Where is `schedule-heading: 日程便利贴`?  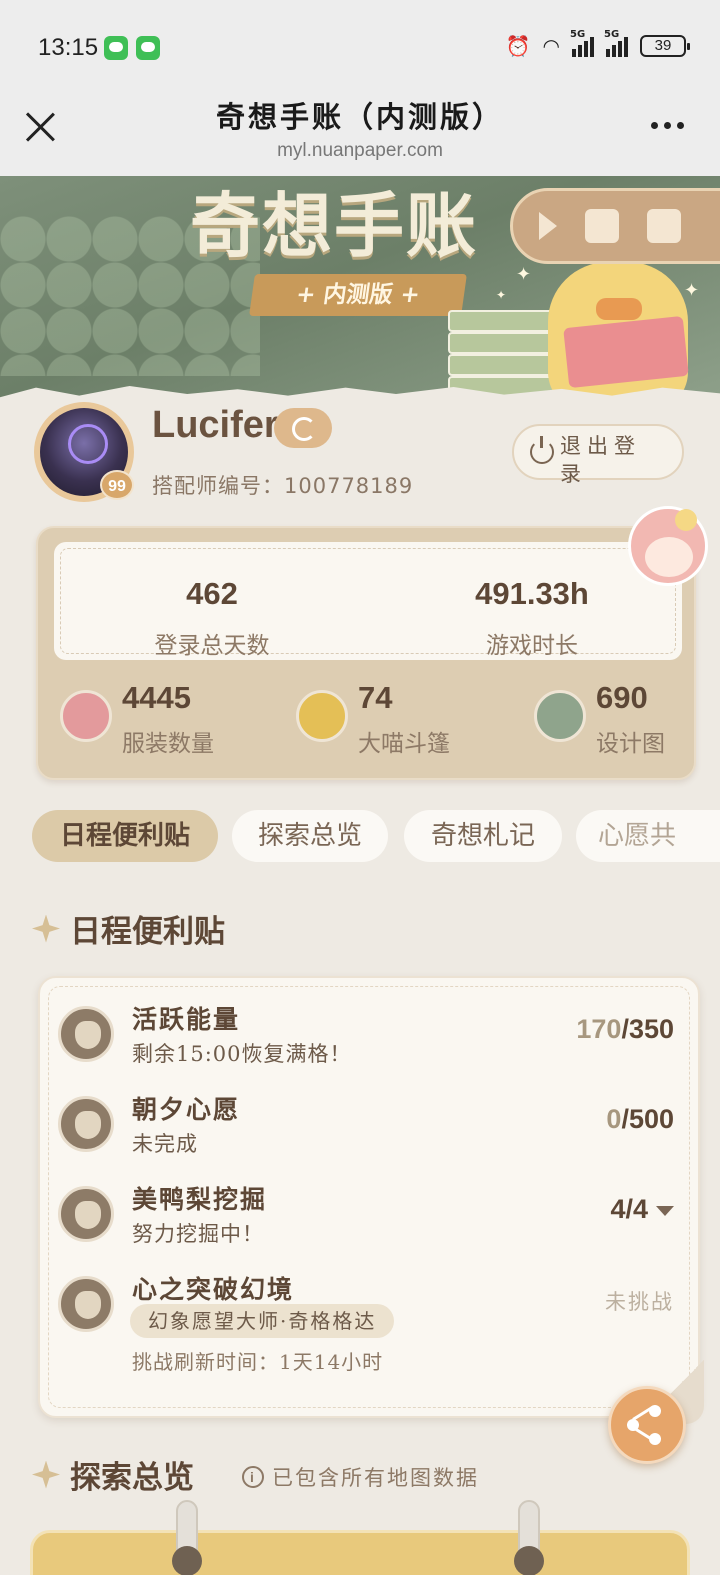
schedule-heading: 日程便利贴 is located at coordinates (128, 928).